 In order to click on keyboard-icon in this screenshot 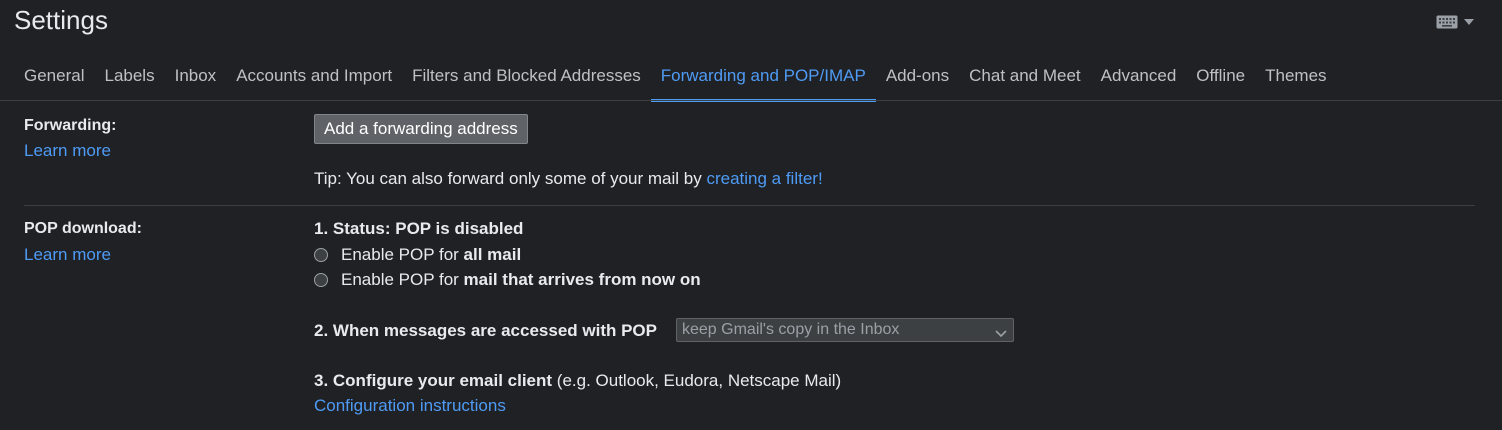, I will do `click(1447, 22)`.